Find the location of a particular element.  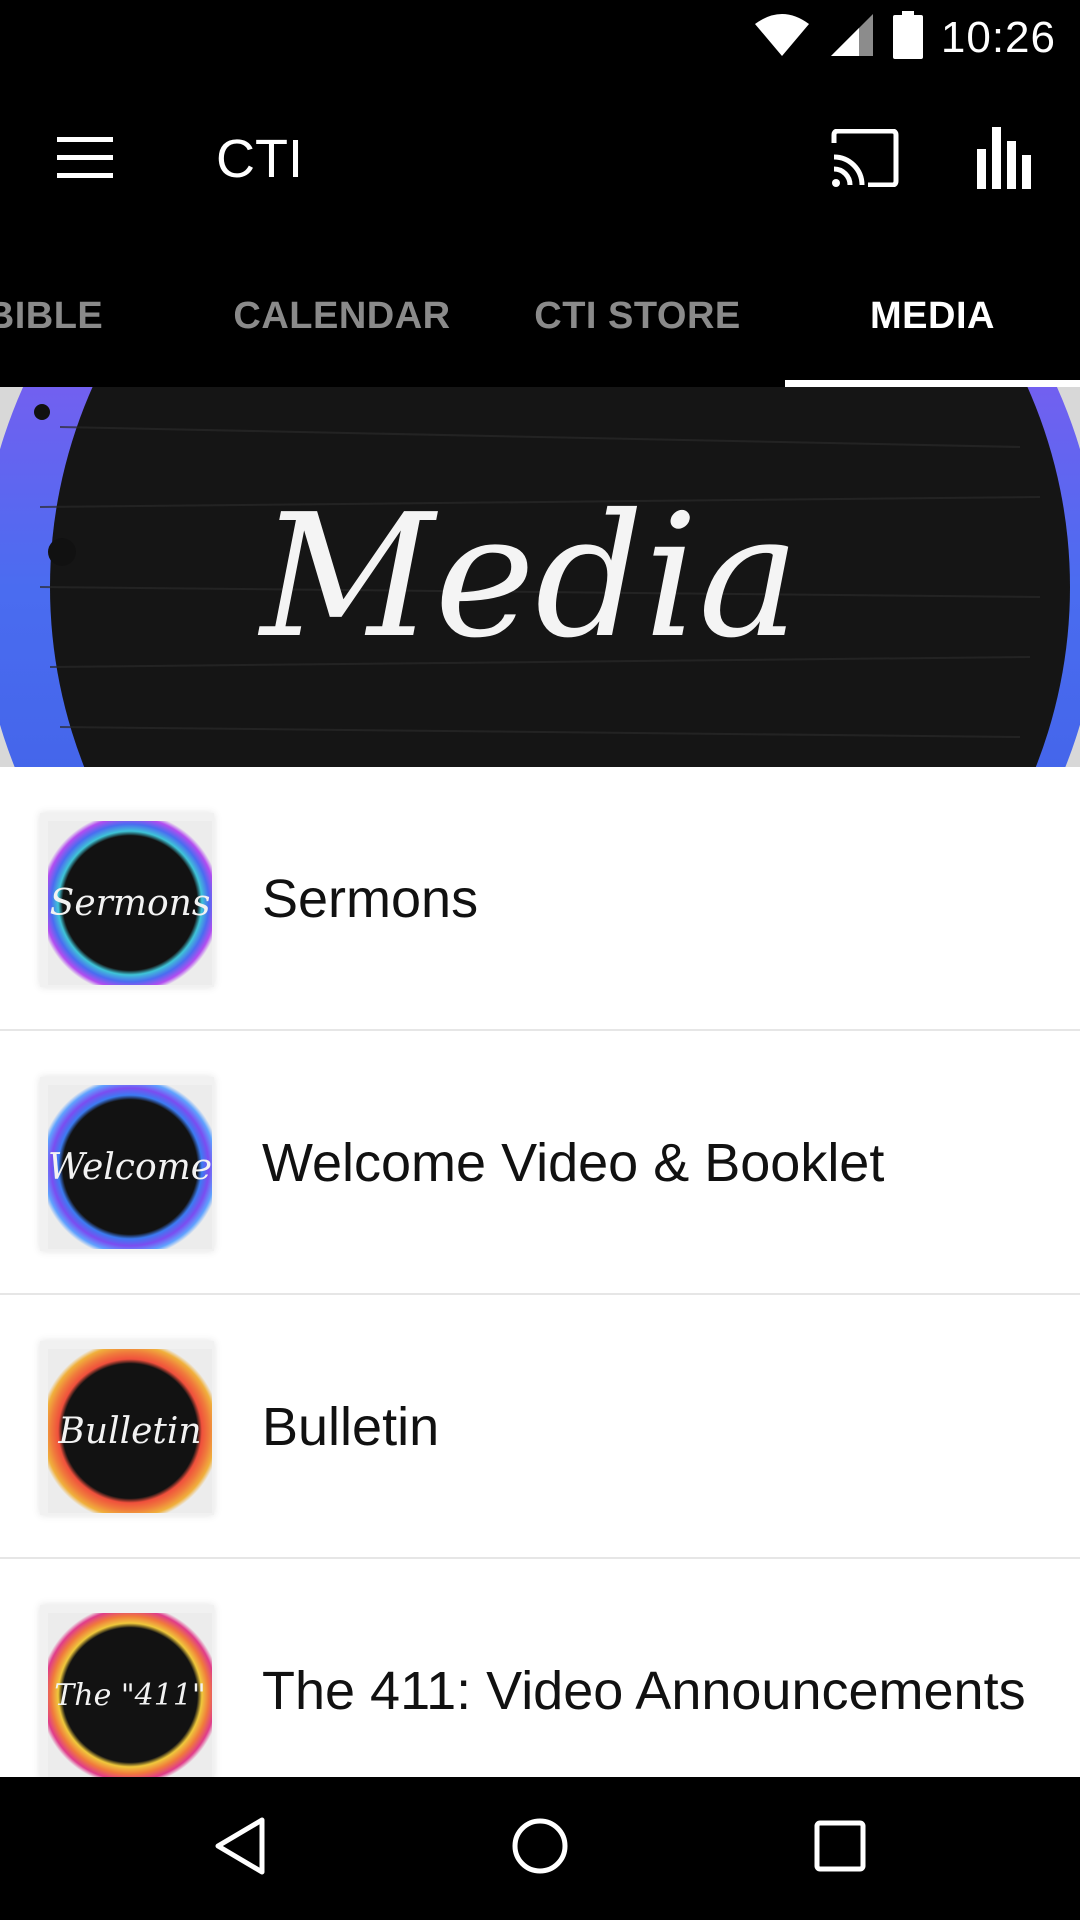

list-item-label: Bulletin is located at coordinates (351, 1427).